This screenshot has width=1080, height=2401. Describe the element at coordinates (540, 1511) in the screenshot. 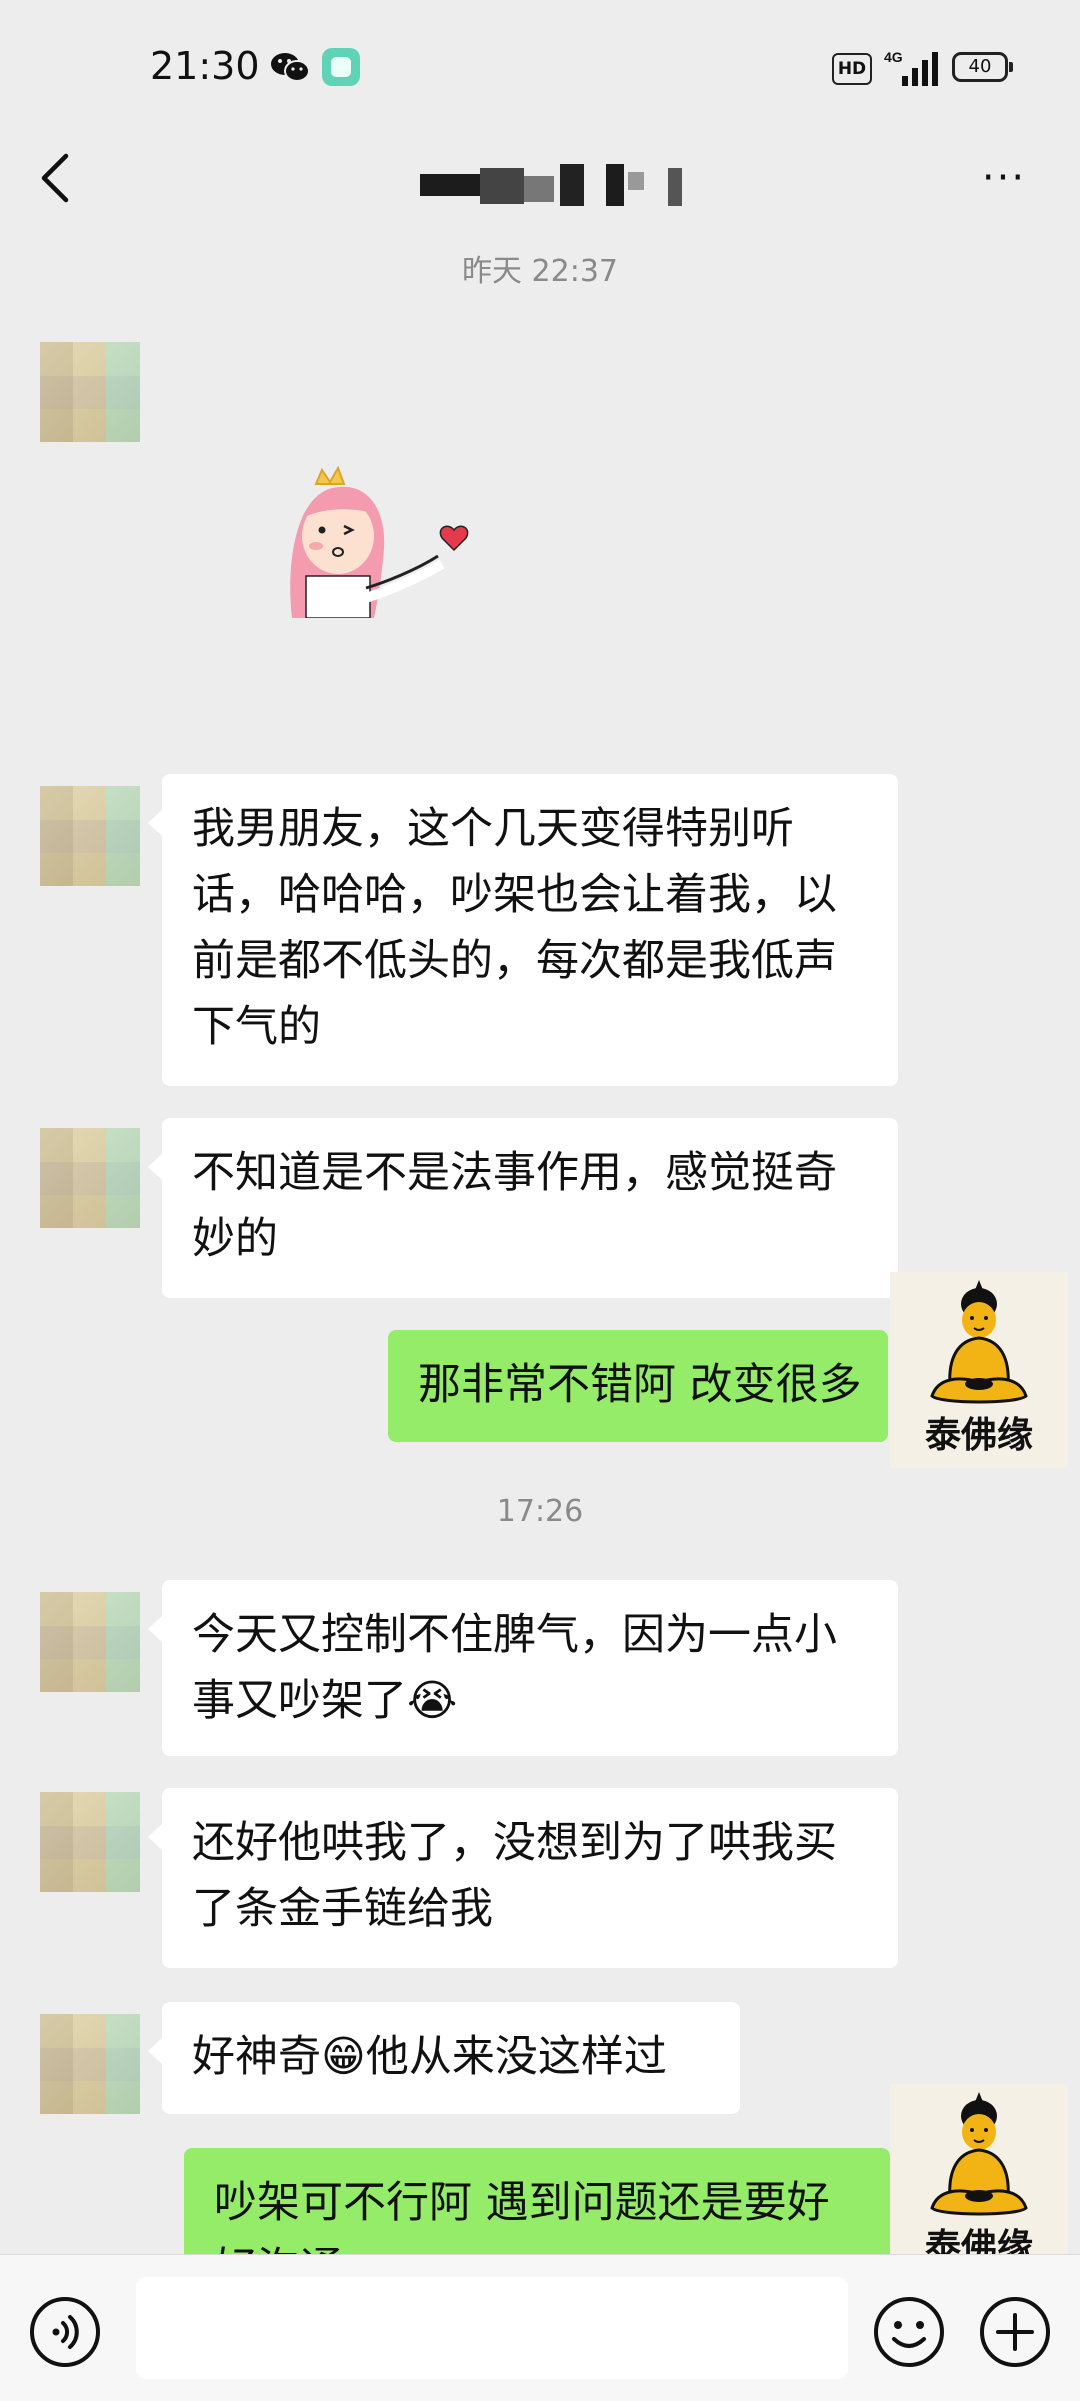

I see `timestamp-label: 17:26` at that location.